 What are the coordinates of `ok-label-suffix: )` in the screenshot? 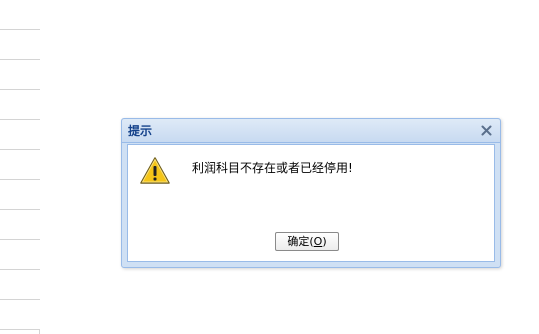 It's located at (324, 241).